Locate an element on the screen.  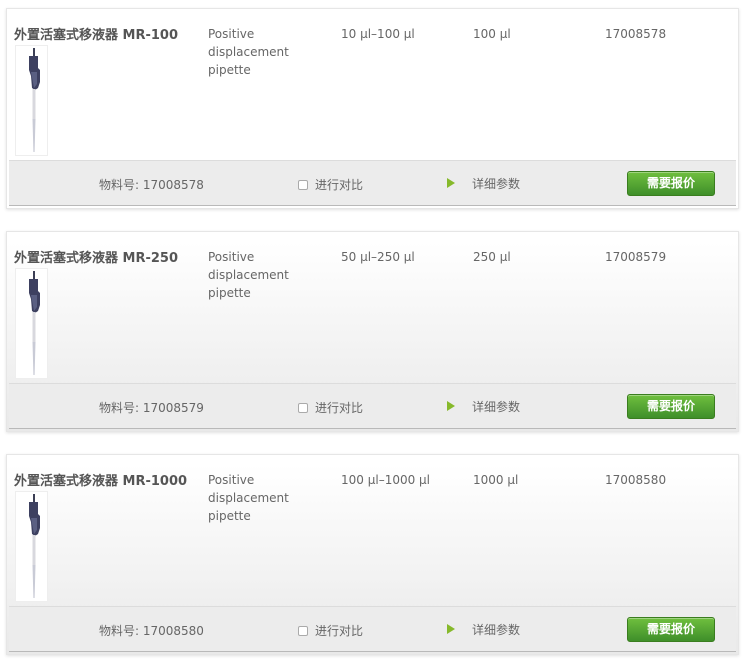
volume-range: 50 µl–250 µl is located at coordinates (378, 257).